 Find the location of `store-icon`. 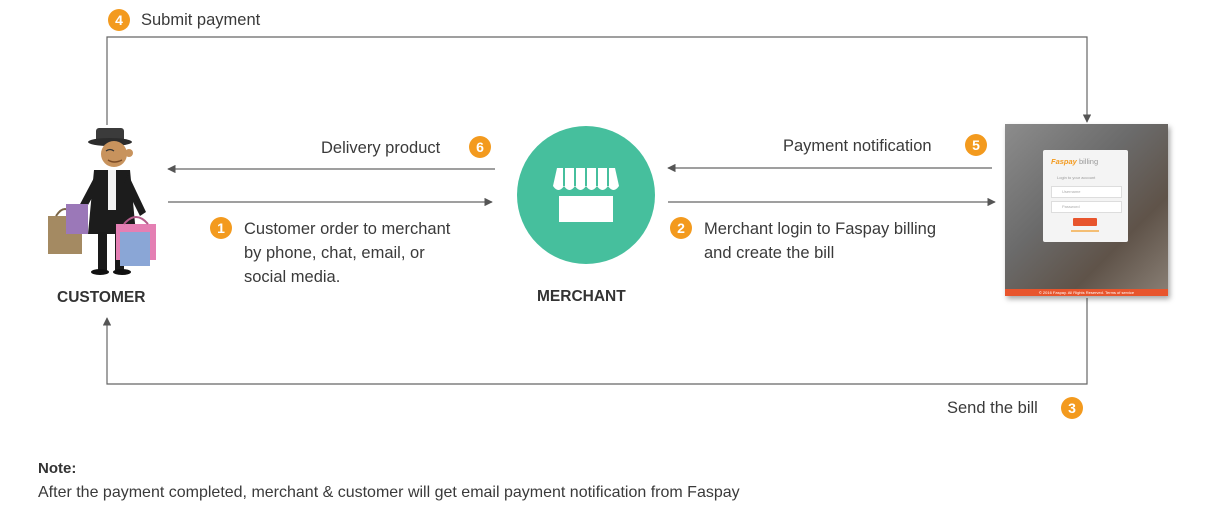

store-icon is located at coordinates (586, 195).